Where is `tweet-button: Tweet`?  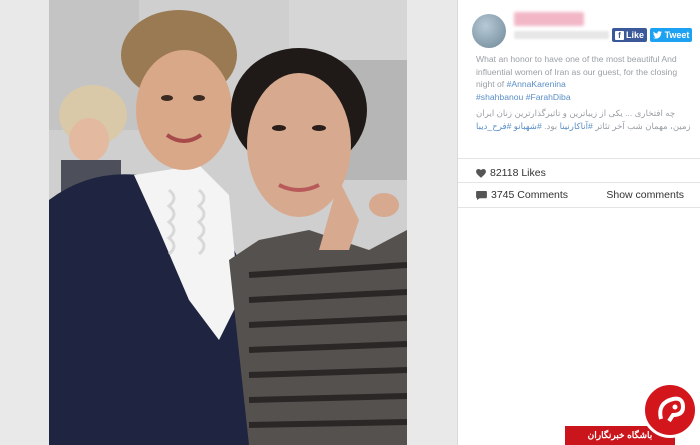 tweet-button: Tweet is located at coordinates (671, 35).